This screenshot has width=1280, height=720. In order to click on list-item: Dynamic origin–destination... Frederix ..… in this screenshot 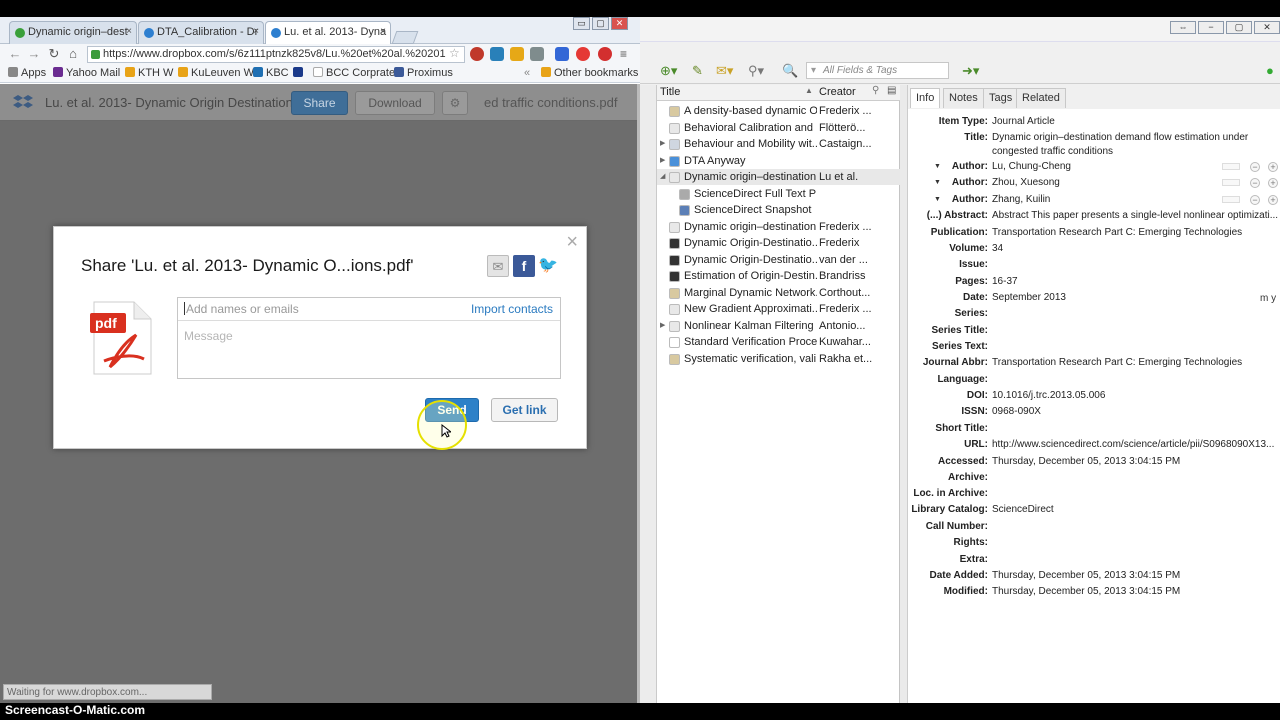, I will do `click(778, 227)`.